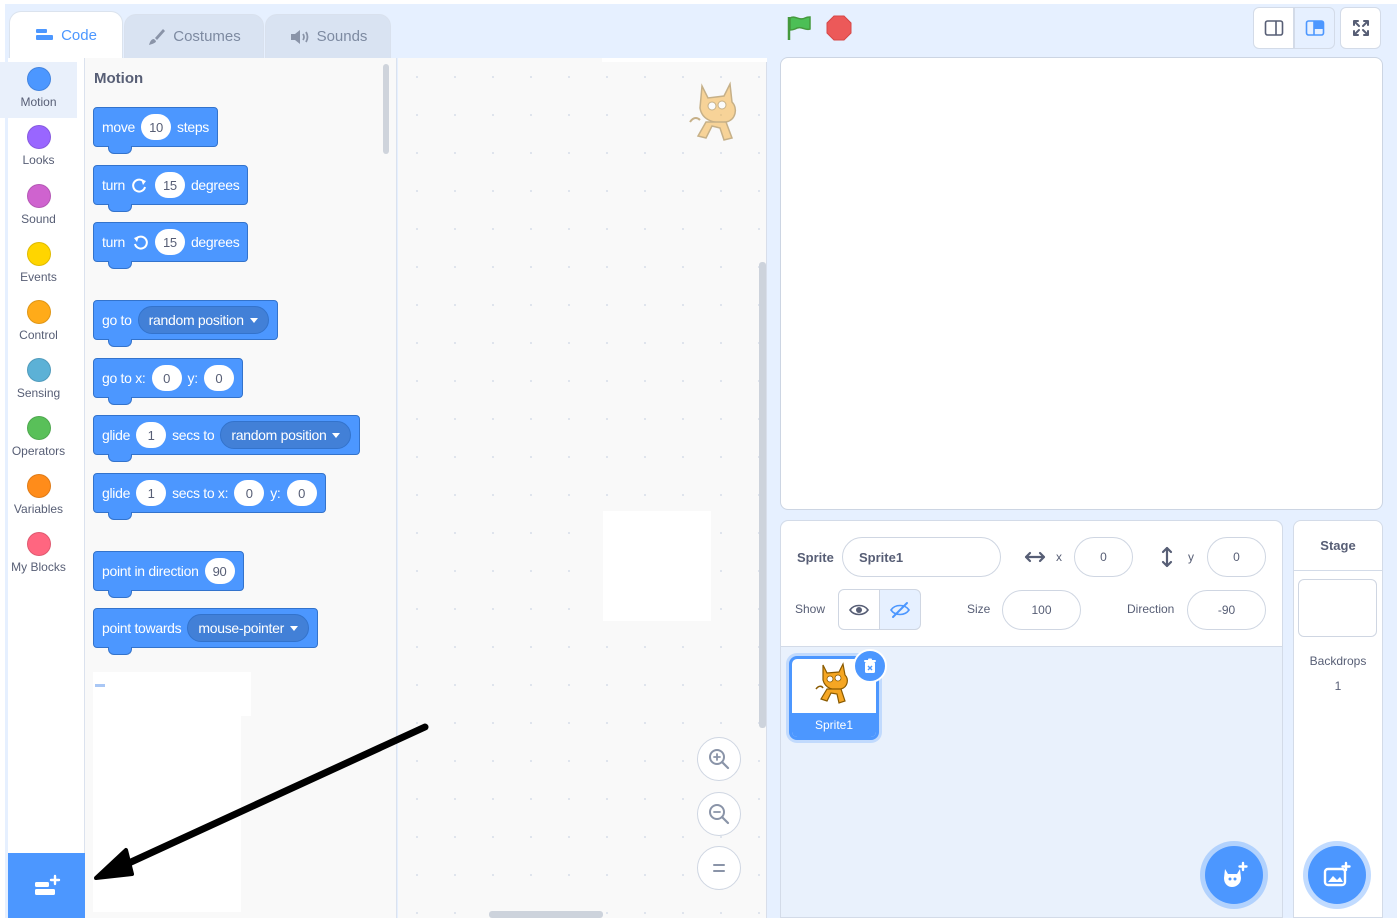 The height and width of the screenshot is (918, 1397). I want to click on tab-costumes: Costumes, so click(194, 36).